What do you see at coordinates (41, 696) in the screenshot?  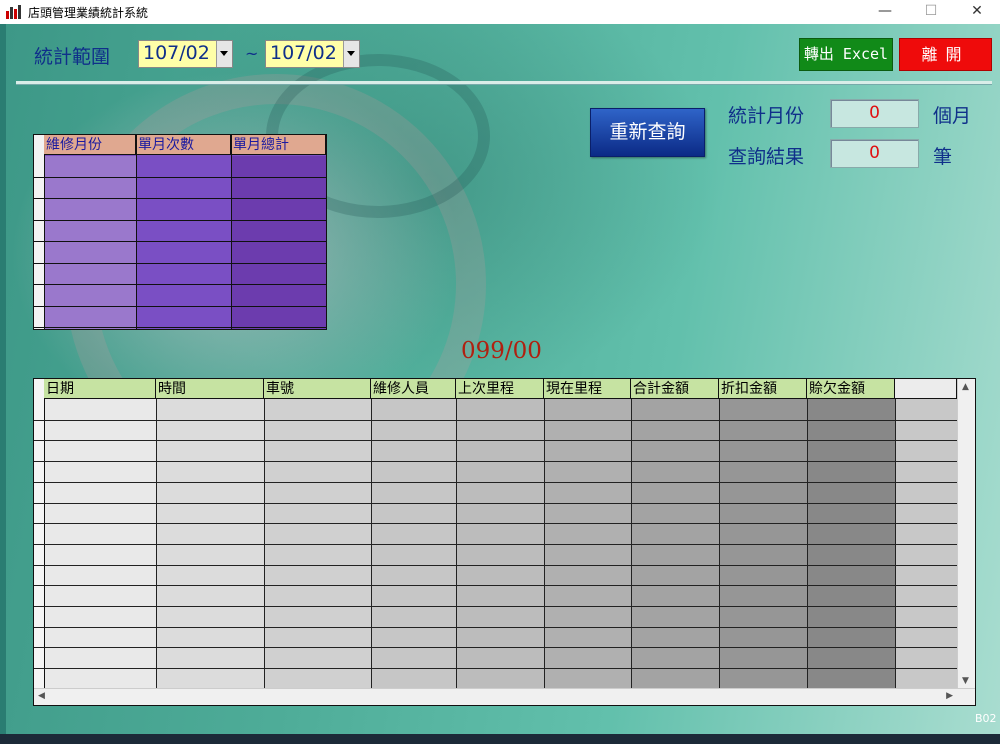 I see `scroll-left-icon: ◀` at bounding box center [41, 696].